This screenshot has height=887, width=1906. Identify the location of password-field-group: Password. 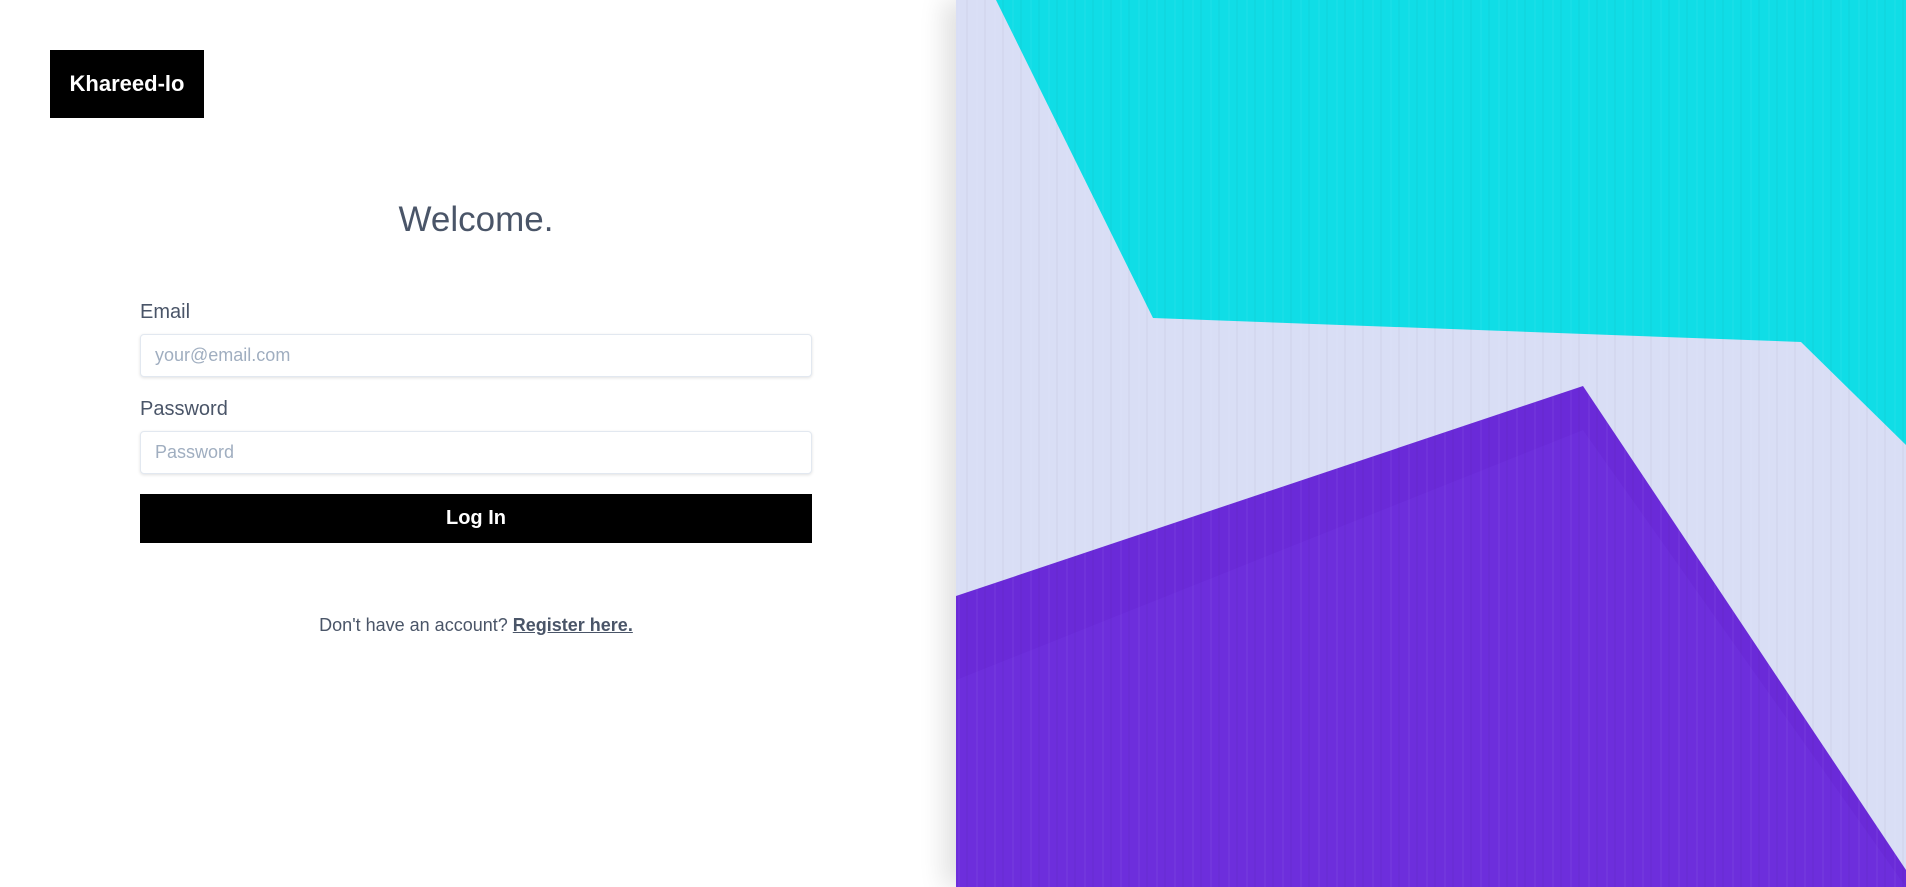
(476, 435).